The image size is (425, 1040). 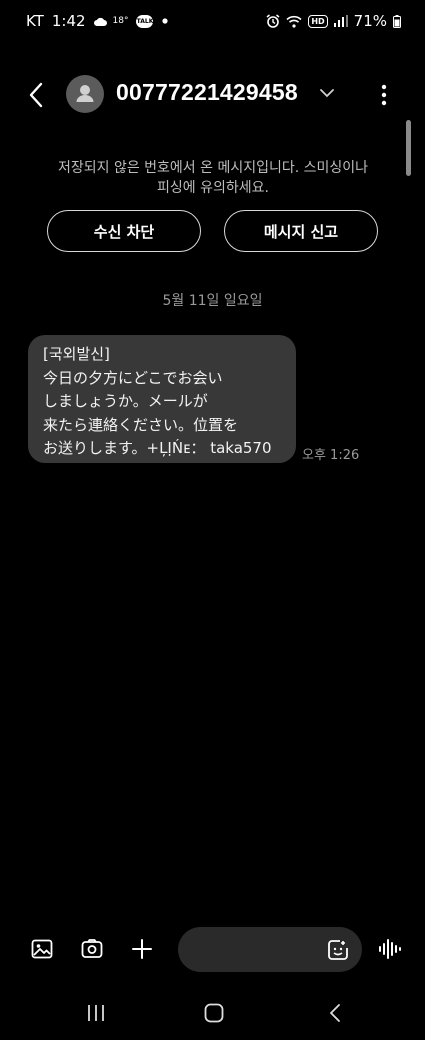 What do you see at coordinates (125, 401) in the screenshot?
I see `message-line: しましょうか。メールが` at bounding box center [125, 401].